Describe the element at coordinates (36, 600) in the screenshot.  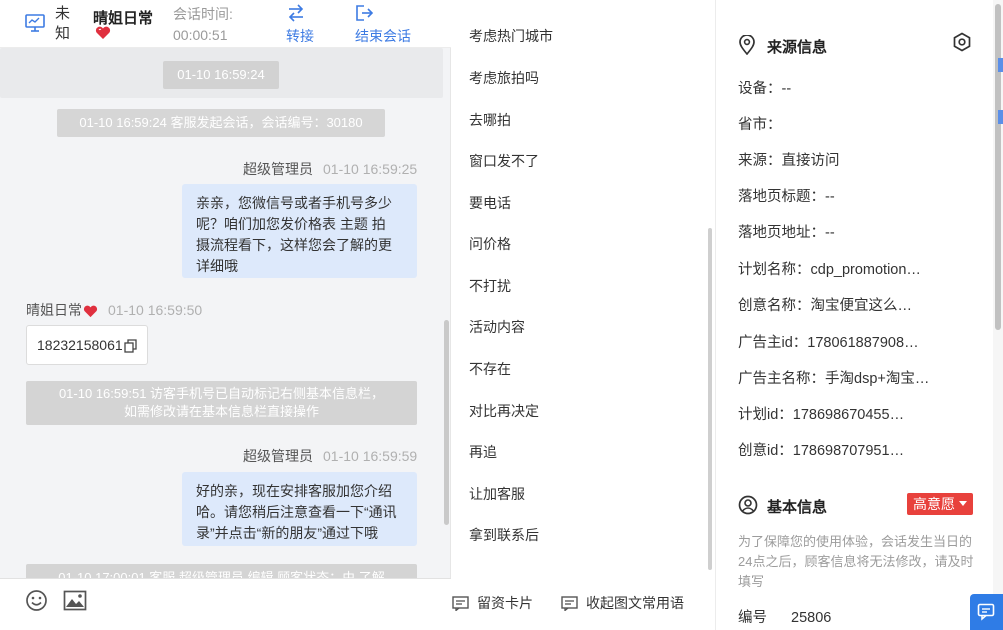
I see `emoji-icon` at that location.